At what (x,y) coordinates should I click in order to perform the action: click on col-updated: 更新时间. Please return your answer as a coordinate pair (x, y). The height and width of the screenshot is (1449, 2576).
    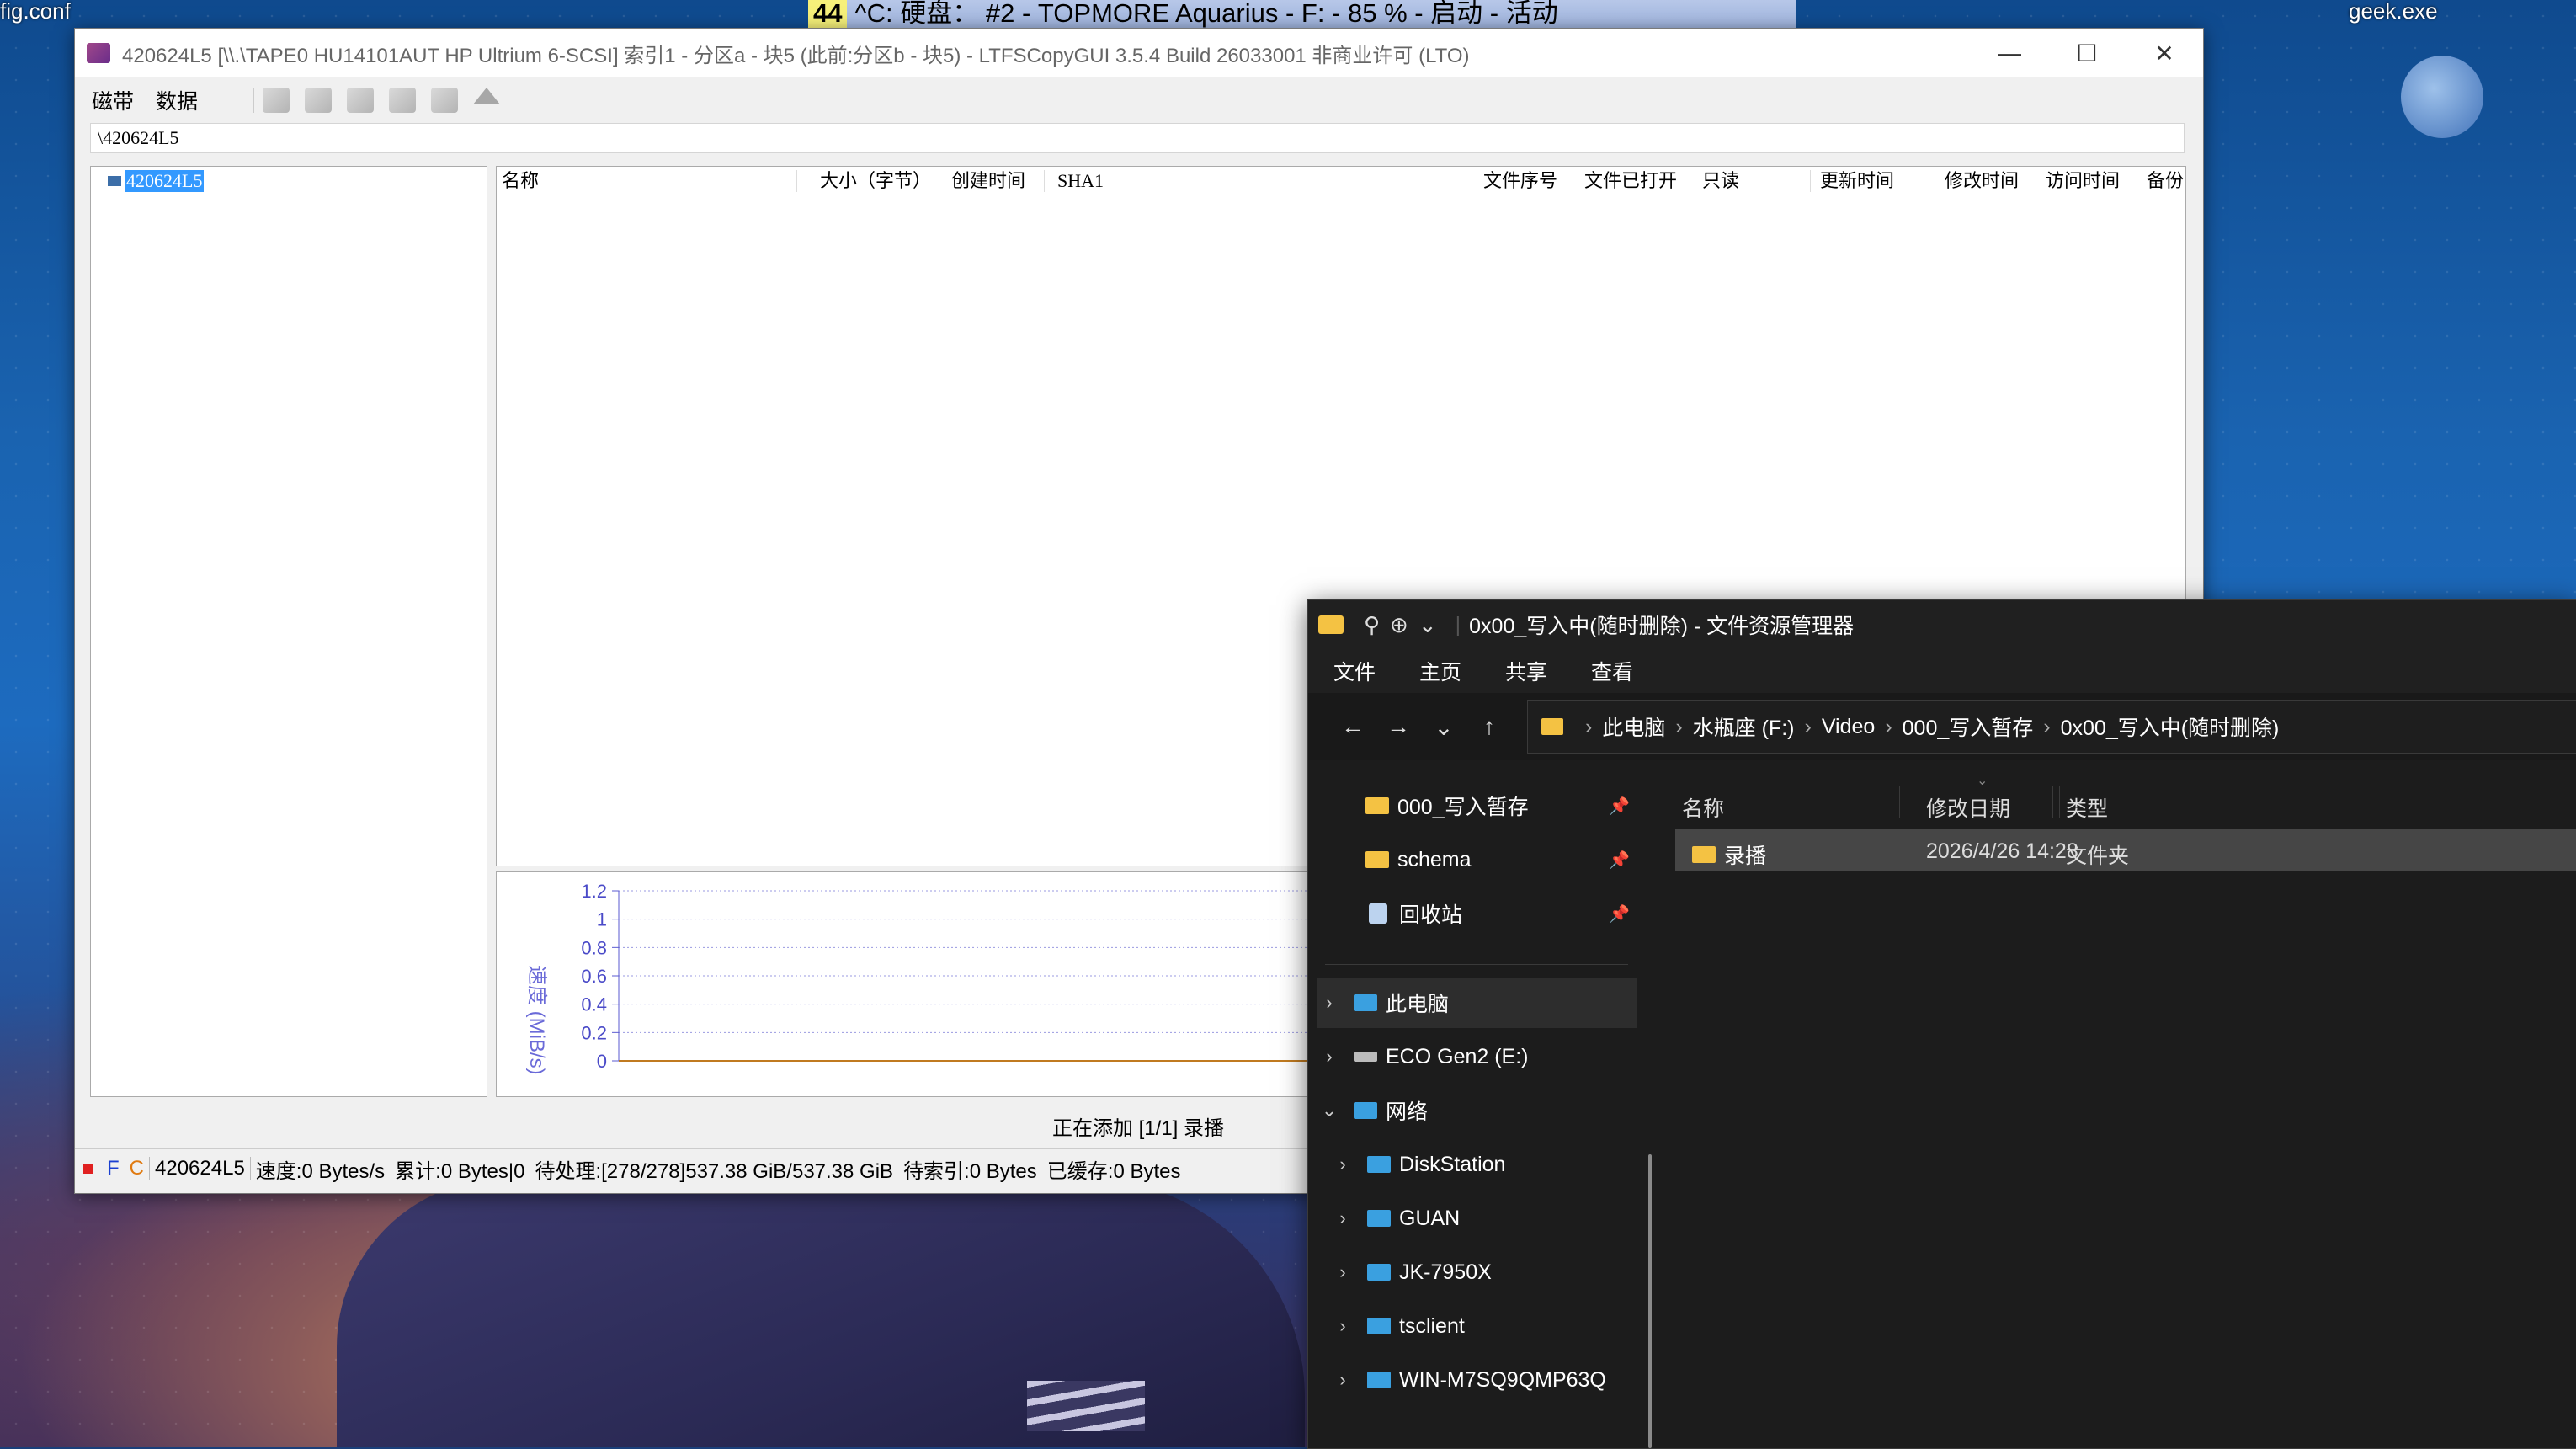
    Looking at the image, I should click on (1857, 181).